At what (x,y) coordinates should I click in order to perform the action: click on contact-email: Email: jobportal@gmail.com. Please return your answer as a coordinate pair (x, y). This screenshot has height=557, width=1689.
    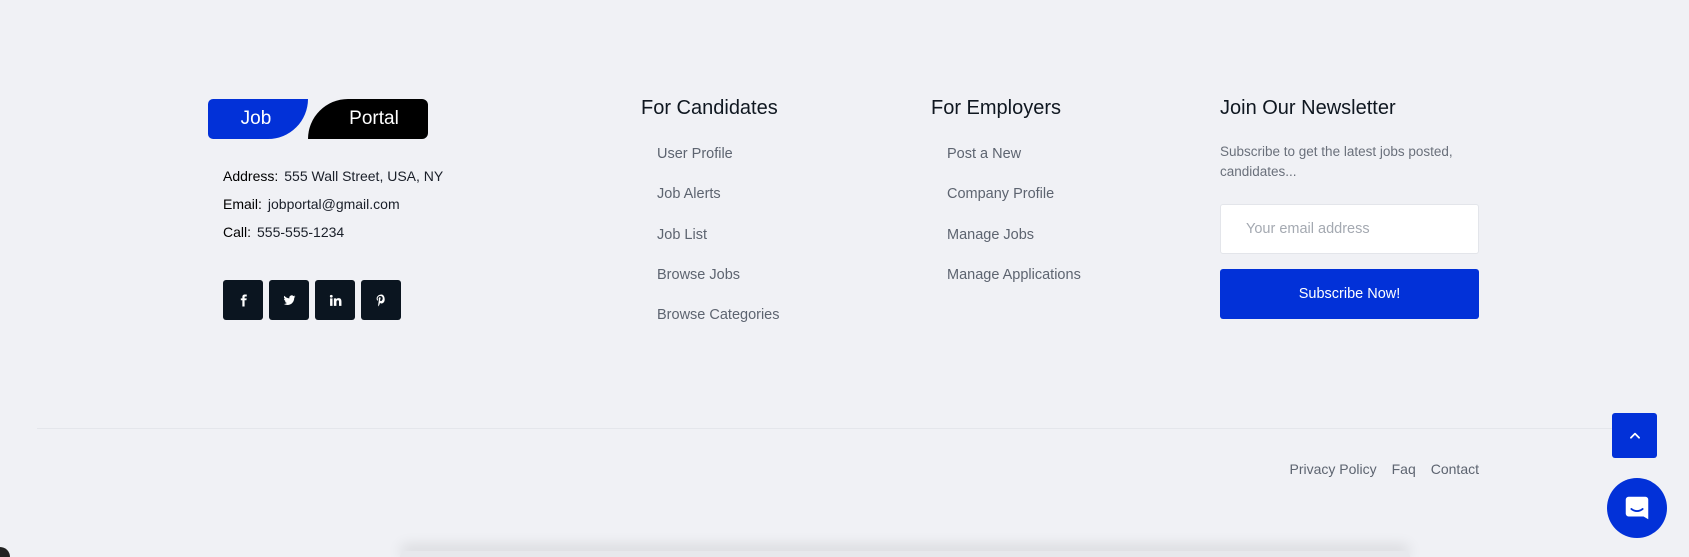
    Looking at the image, I should click on (333, 207).